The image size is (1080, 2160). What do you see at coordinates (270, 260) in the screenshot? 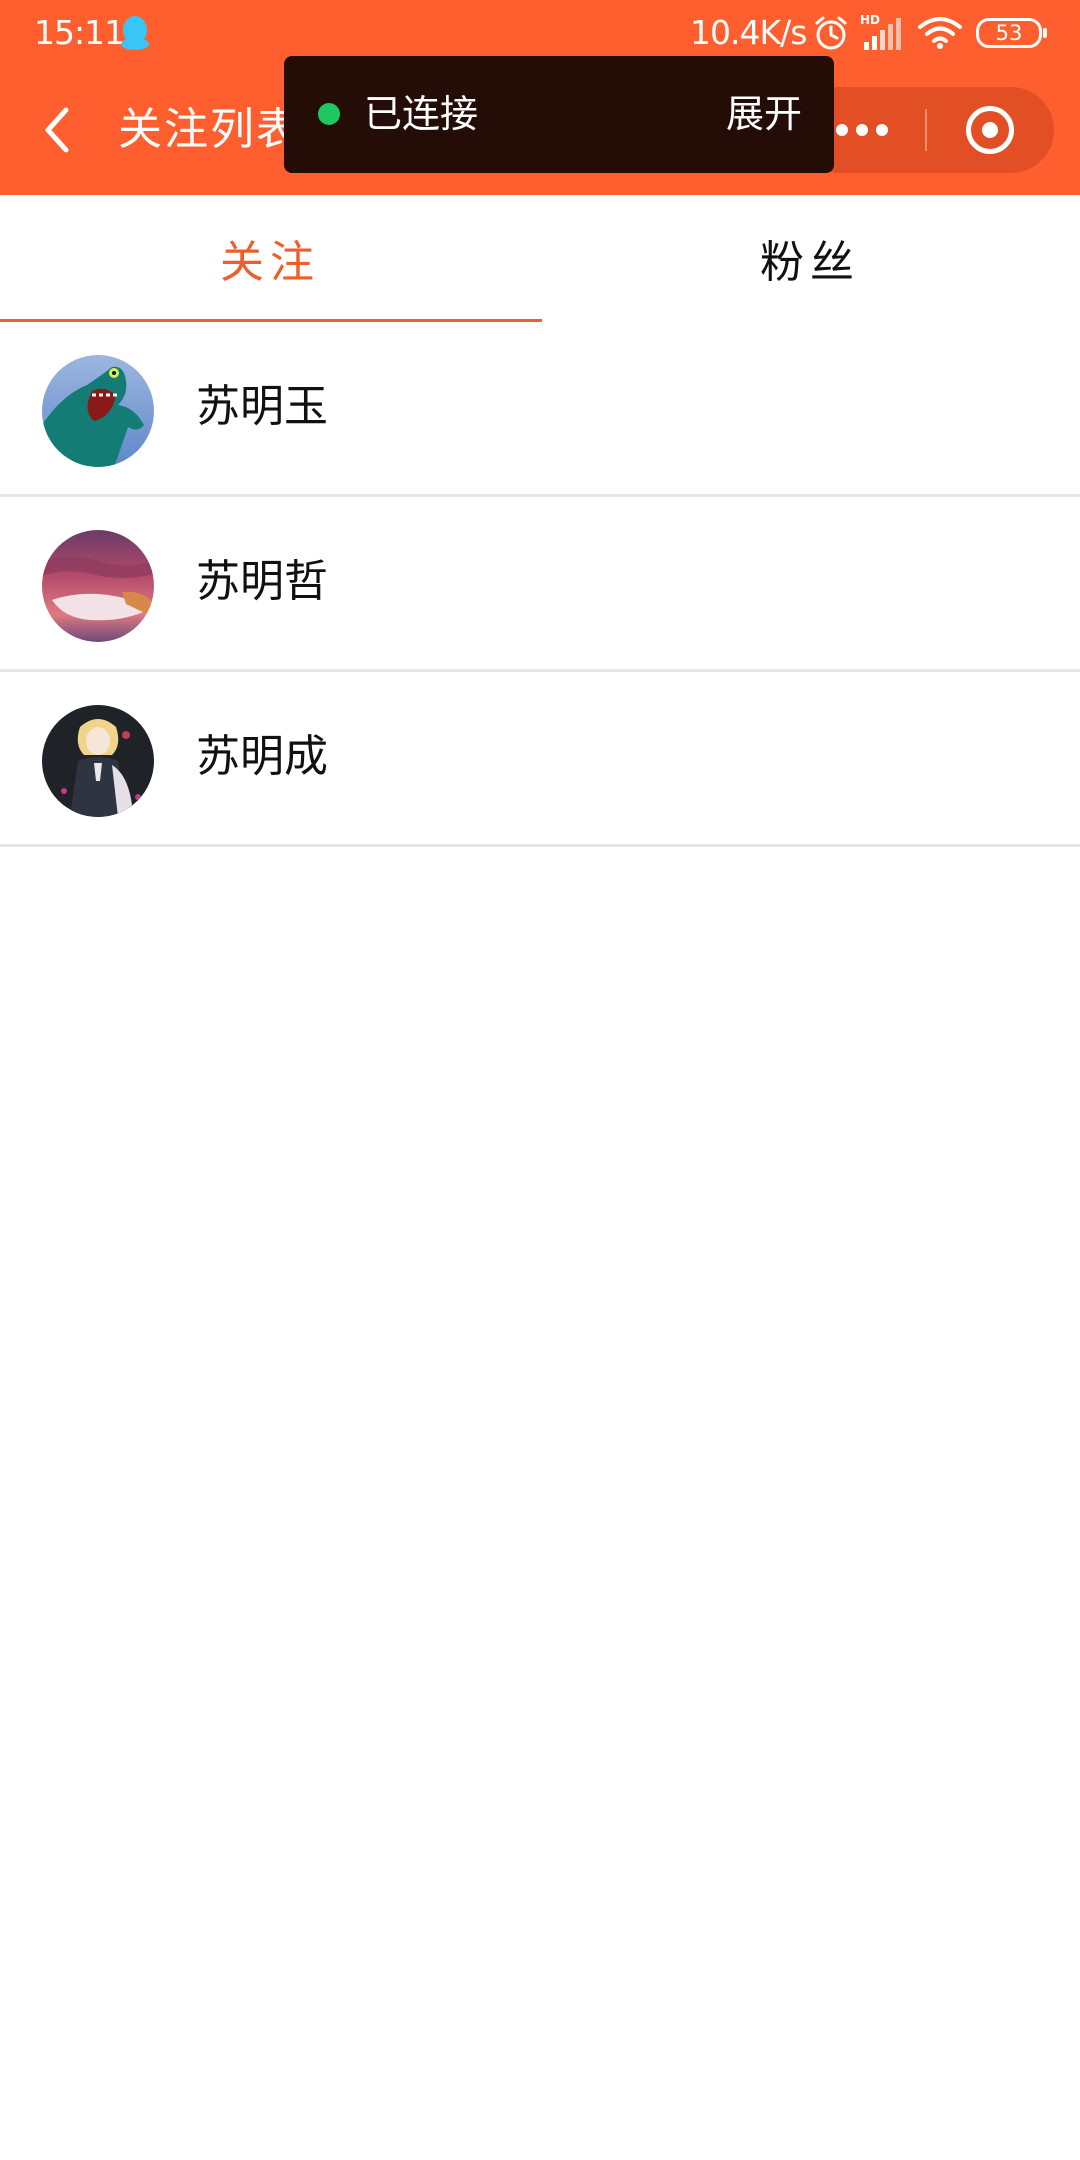
I see `tab-following: 关注` at bounding box center [270, 260].